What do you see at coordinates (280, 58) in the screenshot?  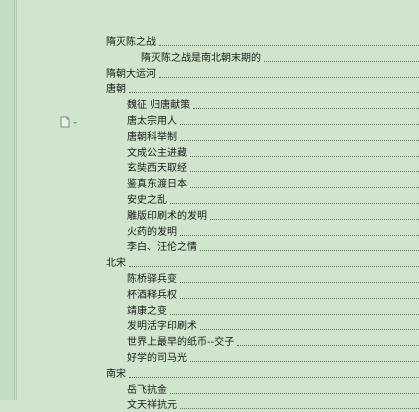 I see `toc-entry: 隋灭陈之战是南北朝末期的` at bounding box center [280, 58].